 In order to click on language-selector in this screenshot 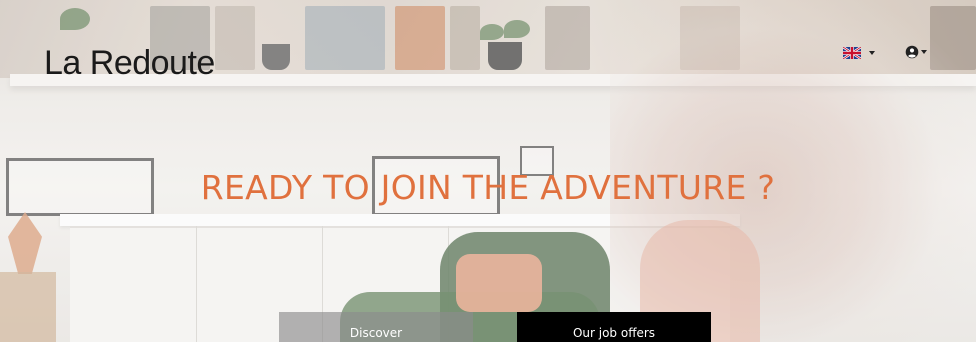, I will do `click(859, 53)`.